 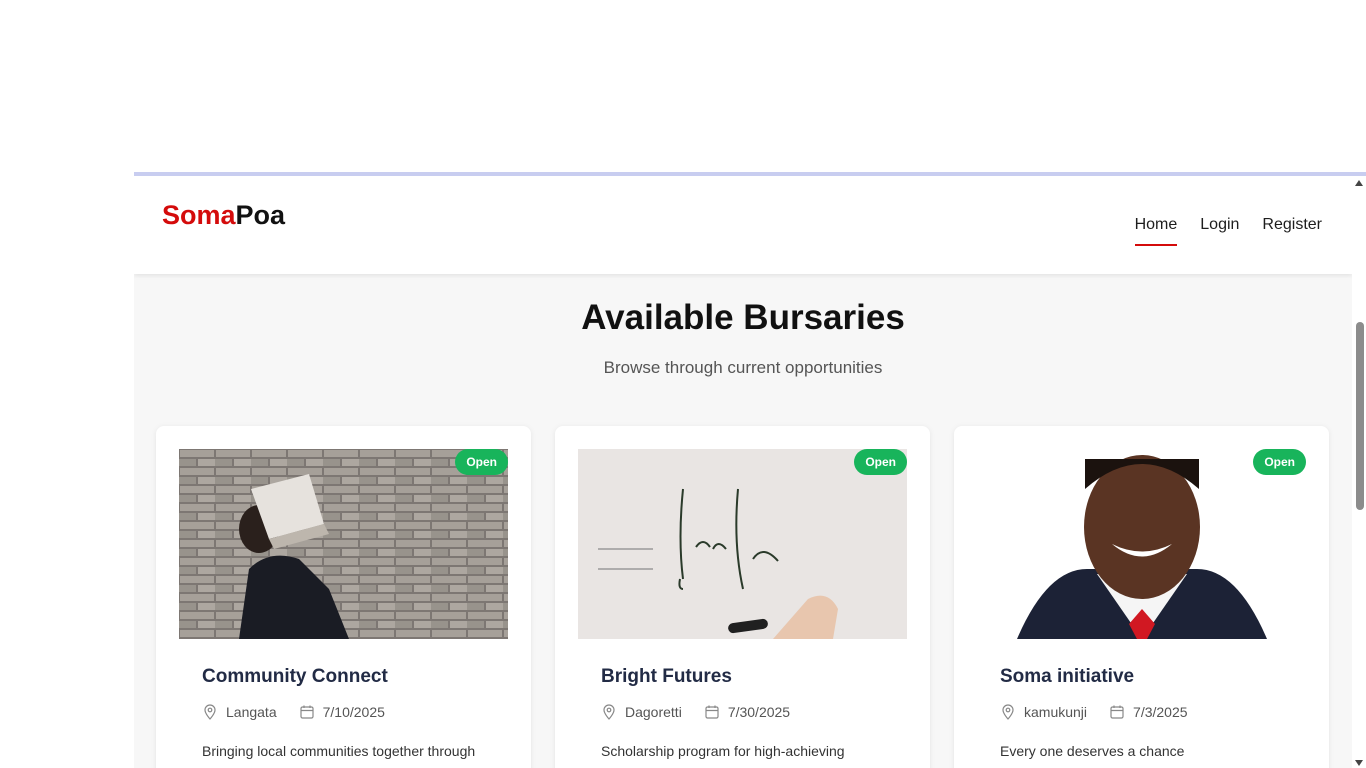 I want to click on card-title: Community Connect, so click(x=295, y=677).